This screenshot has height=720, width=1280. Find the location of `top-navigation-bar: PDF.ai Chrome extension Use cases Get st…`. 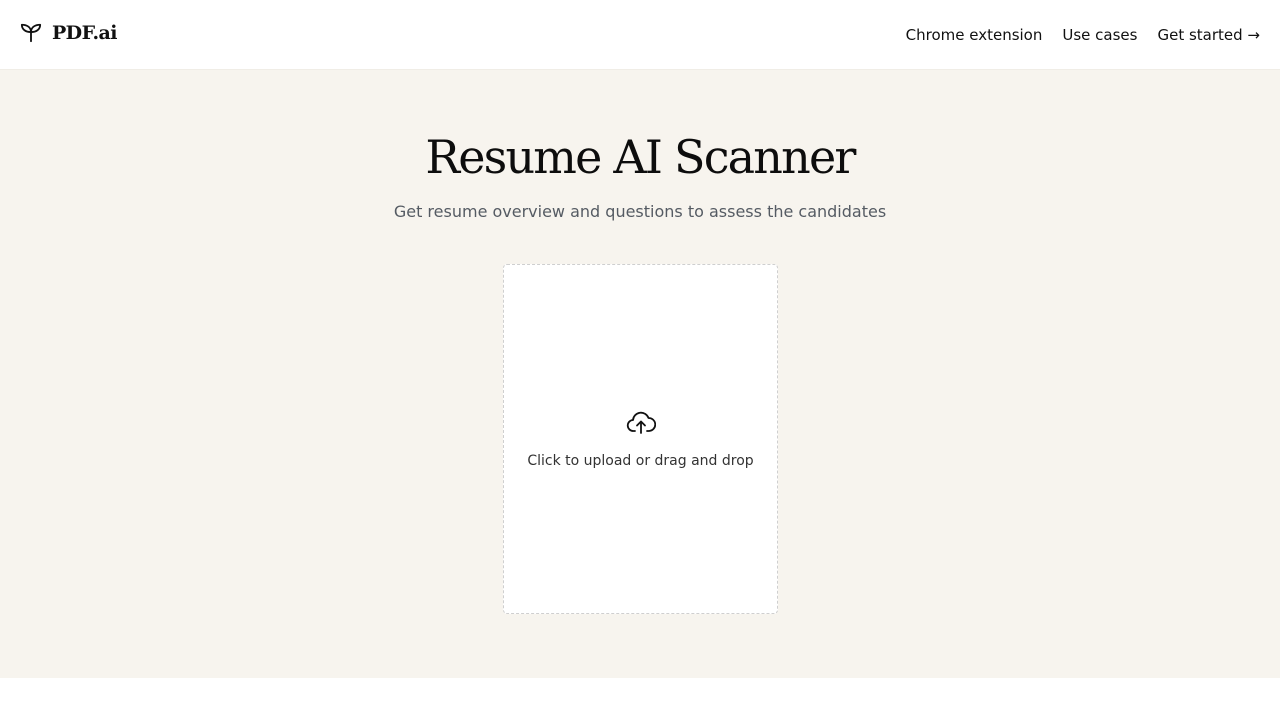

top-navigation-bar: PDF.ai Chrome extension Use cases Get st… is located at coordinates (640, 35).